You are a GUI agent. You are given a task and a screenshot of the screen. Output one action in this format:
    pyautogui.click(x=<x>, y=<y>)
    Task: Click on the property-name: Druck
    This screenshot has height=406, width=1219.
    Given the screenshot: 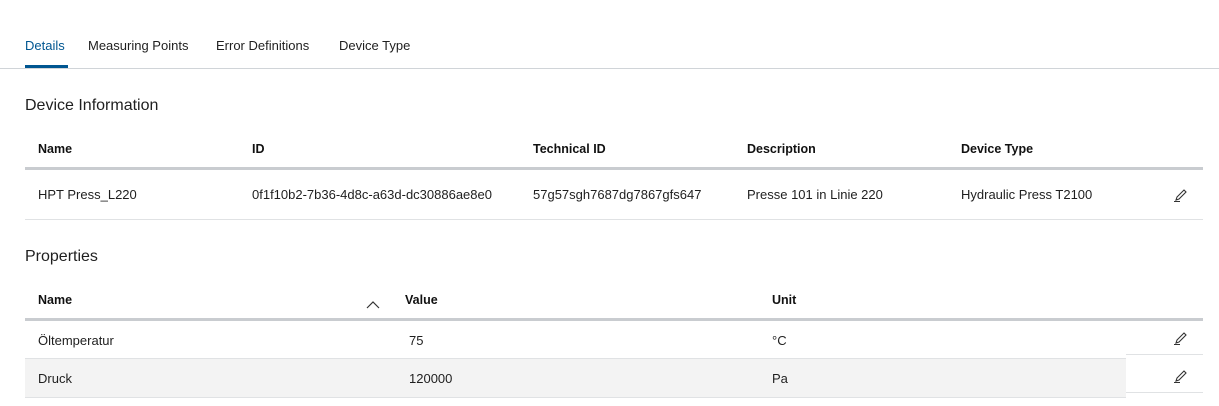 What is the action you would take?
    pyautogui.click(x=55, y=378)
    